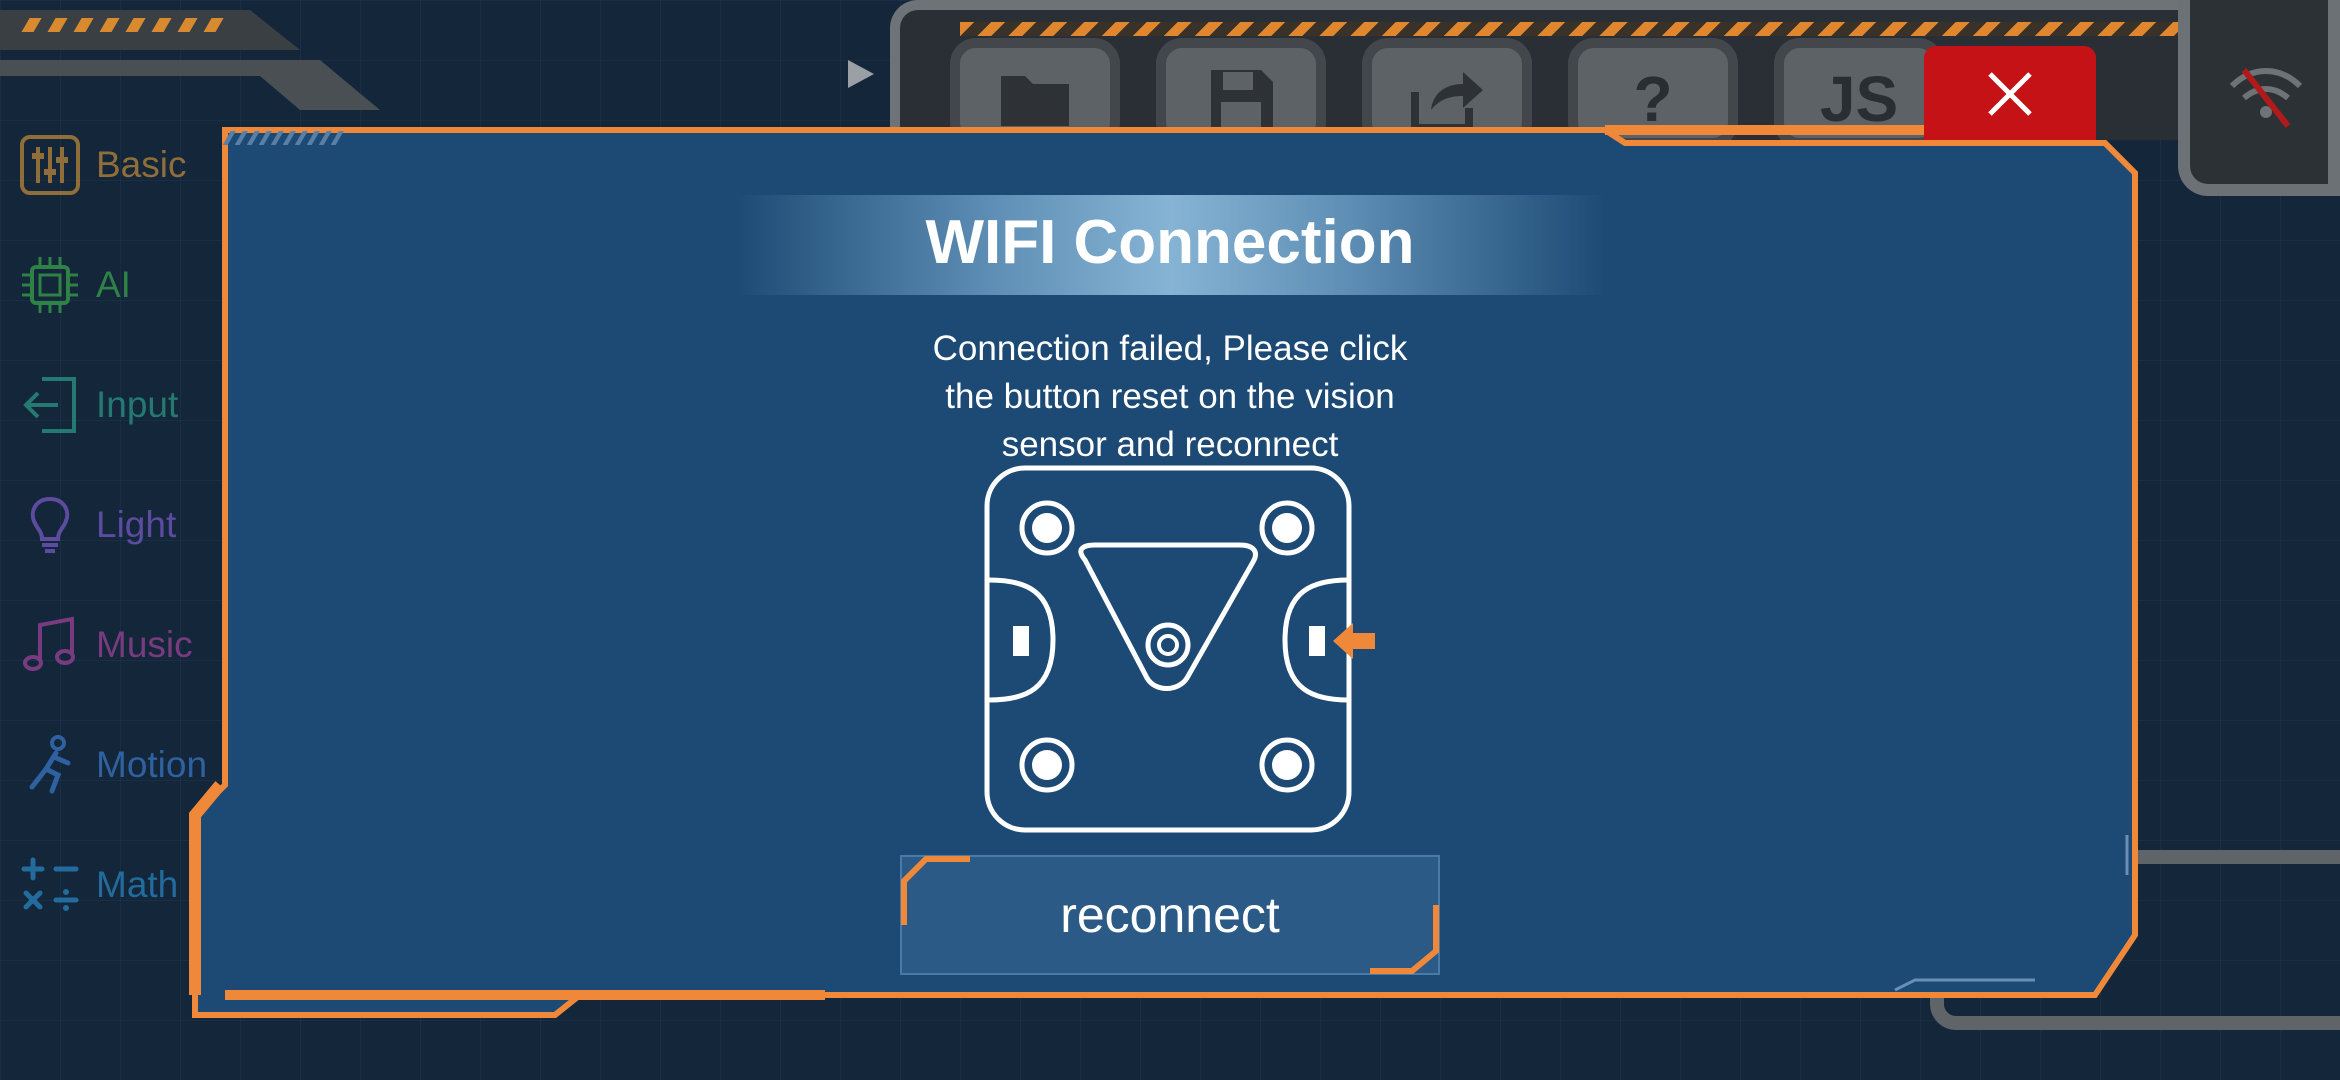  Describe the element at coordinates (1170, 348) in the screenshot. I see `message-line: Connection failed, Please click` at that location.